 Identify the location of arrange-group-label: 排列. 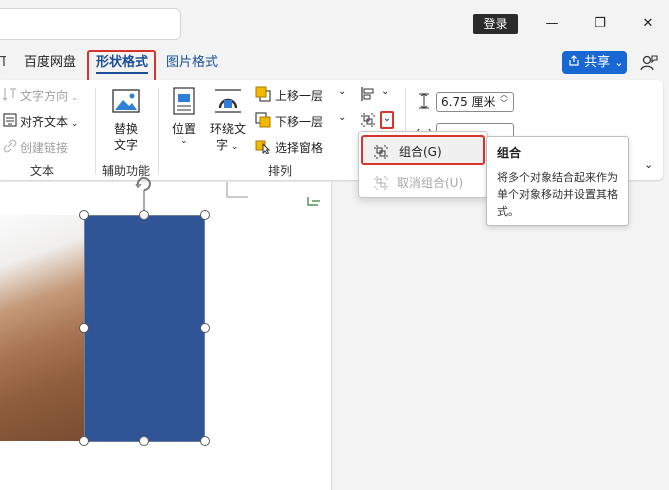
(280, 171).